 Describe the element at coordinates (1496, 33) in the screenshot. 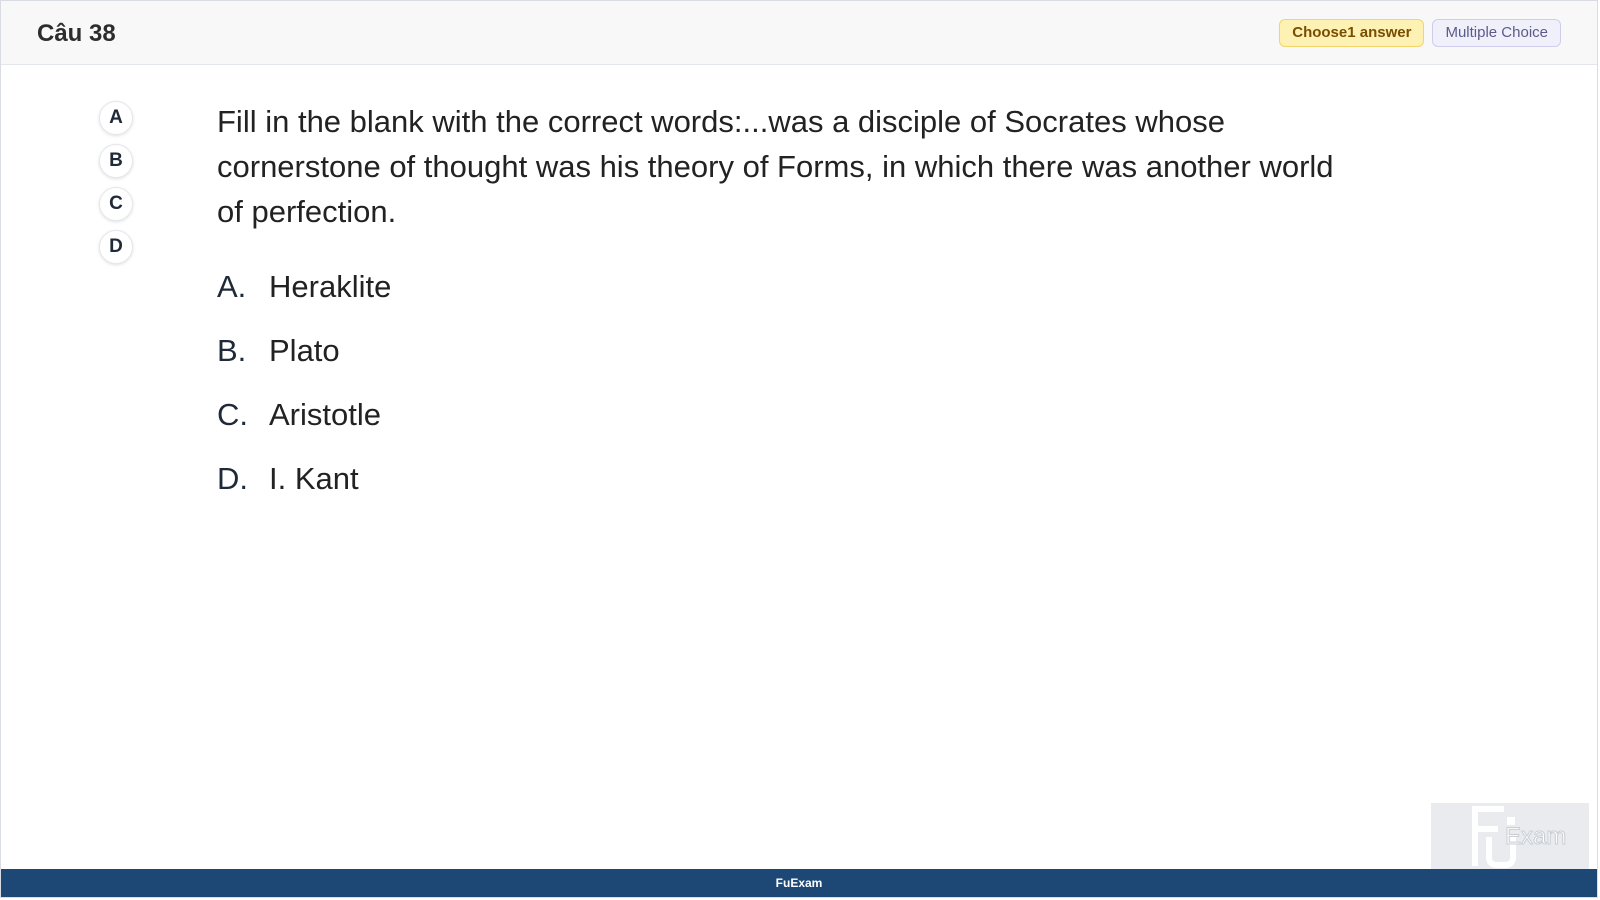

I see `question-type-badge: Multiple Choice` at that location.